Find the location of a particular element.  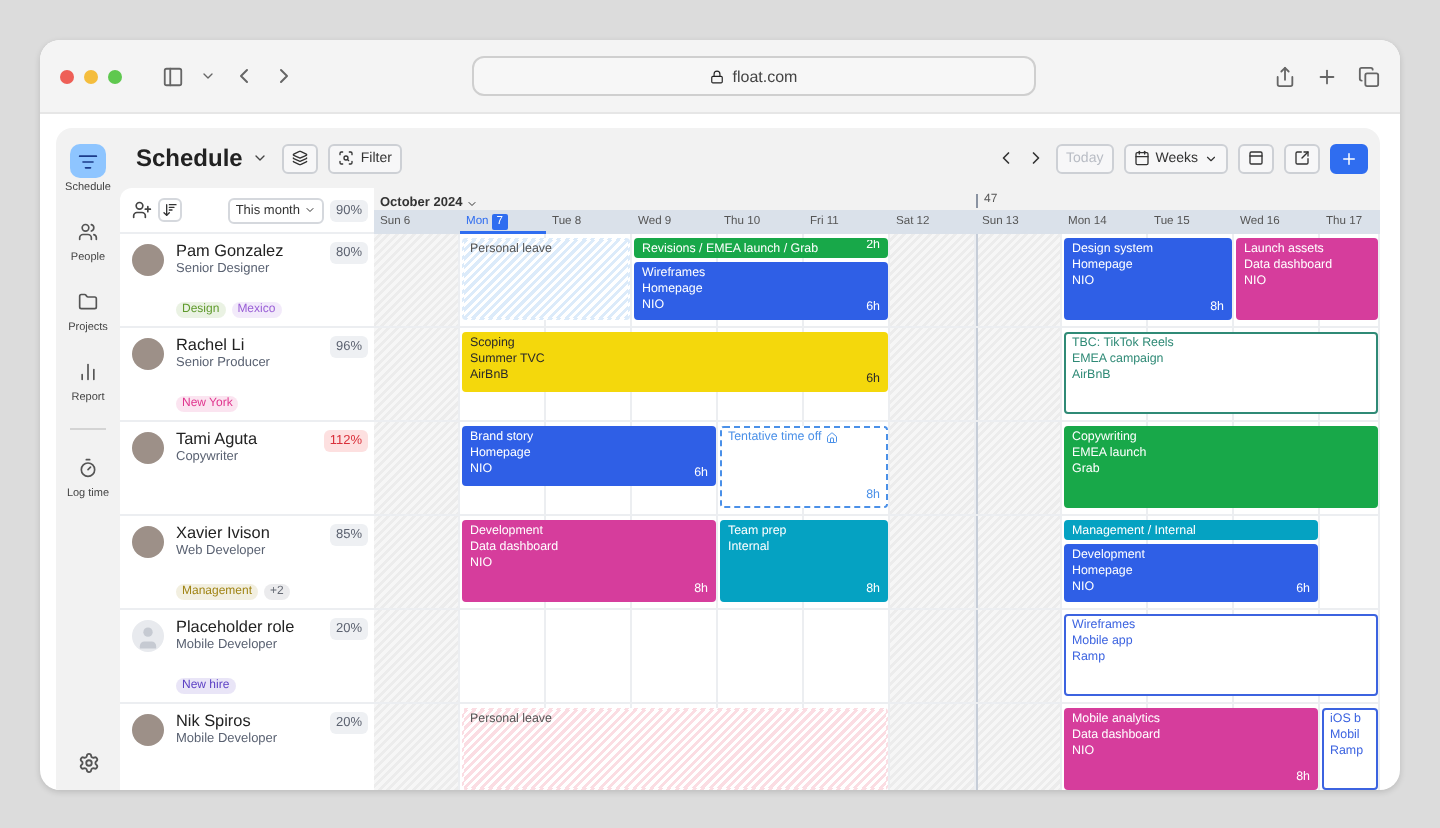

export-button is located at coordinates (1302, 158).